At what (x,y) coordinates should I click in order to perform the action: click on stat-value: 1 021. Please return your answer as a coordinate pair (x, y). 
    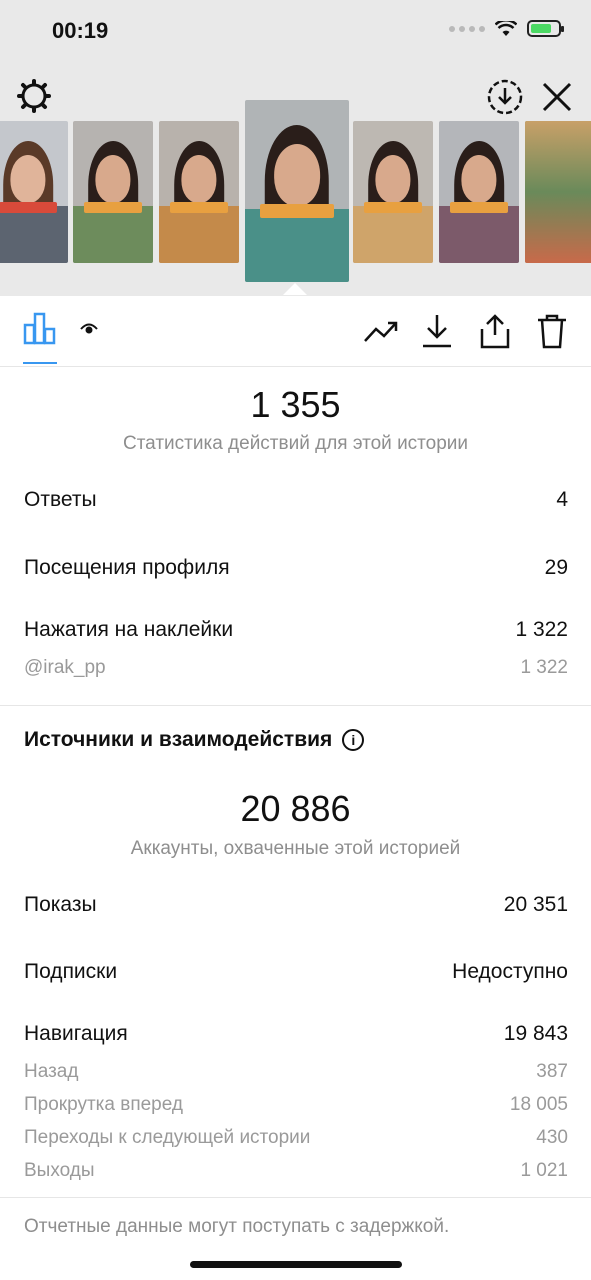
    Looking at the image, I should click on (544, 1170).